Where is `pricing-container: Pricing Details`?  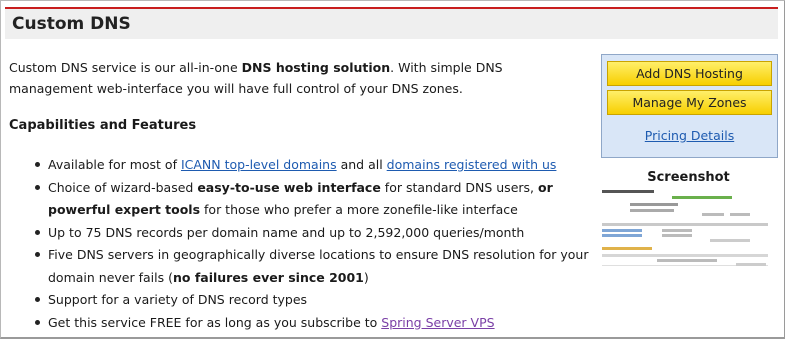 pricing-container: Pricing Details is located at coordinates (689, 135).